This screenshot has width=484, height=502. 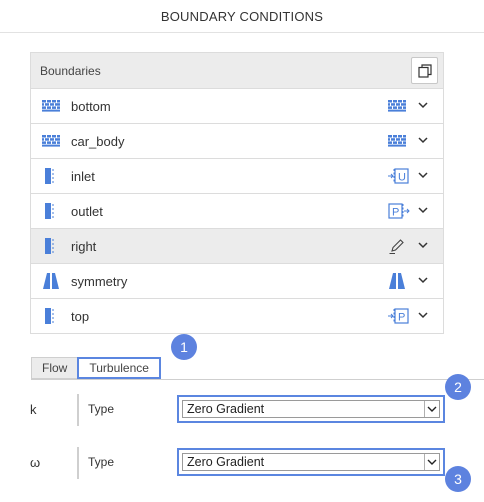 I want to click on boundary-row-outlet: outlet P, so click(x=237, y=211).